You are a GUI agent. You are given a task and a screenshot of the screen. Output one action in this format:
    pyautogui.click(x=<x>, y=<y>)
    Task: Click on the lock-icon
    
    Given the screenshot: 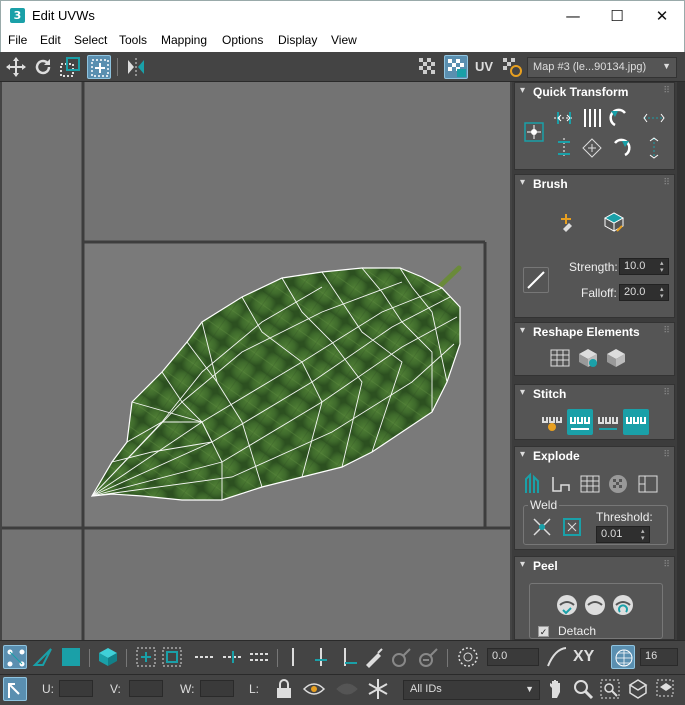 What is the action you would take?
    pyautogui.click(x=284, y=689)
    